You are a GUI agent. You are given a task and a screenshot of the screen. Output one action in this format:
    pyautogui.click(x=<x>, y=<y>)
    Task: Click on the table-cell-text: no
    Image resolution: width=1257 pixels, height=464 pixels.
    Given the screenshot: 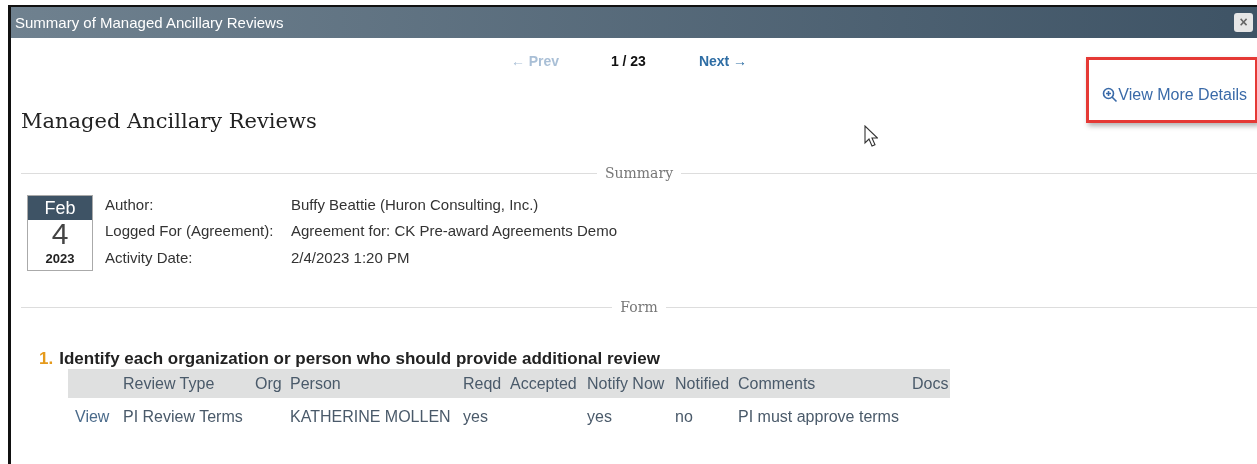 What is the action you would take?
    pyautogui.click(x=684, y=417)
    